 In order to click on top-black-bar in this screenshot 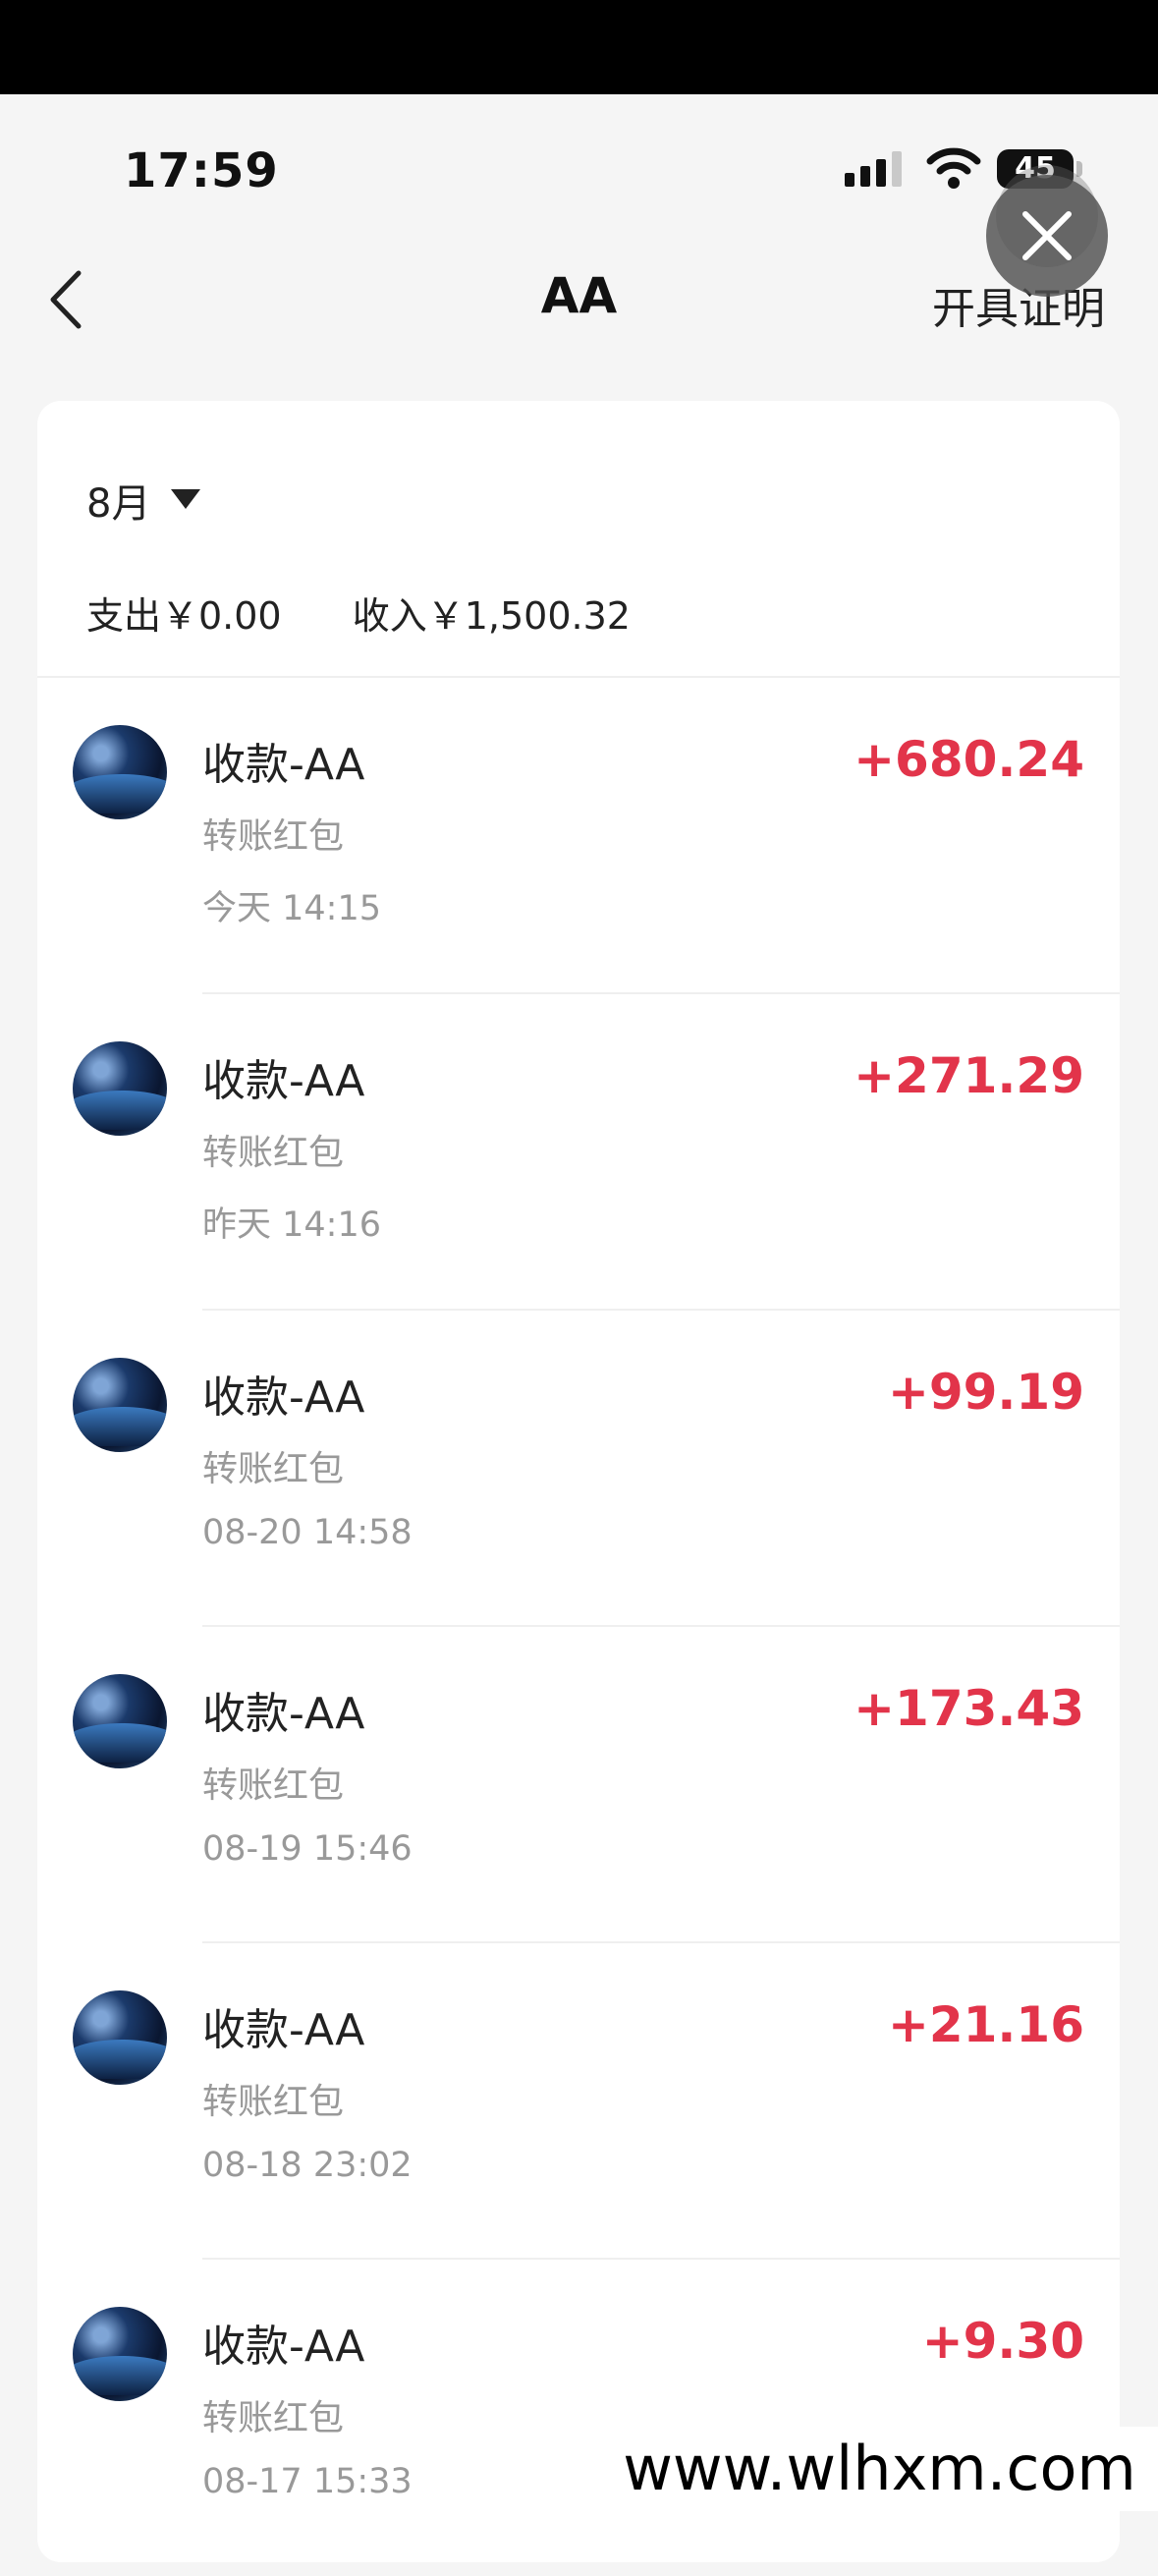, I will do `click(579, 47)`.